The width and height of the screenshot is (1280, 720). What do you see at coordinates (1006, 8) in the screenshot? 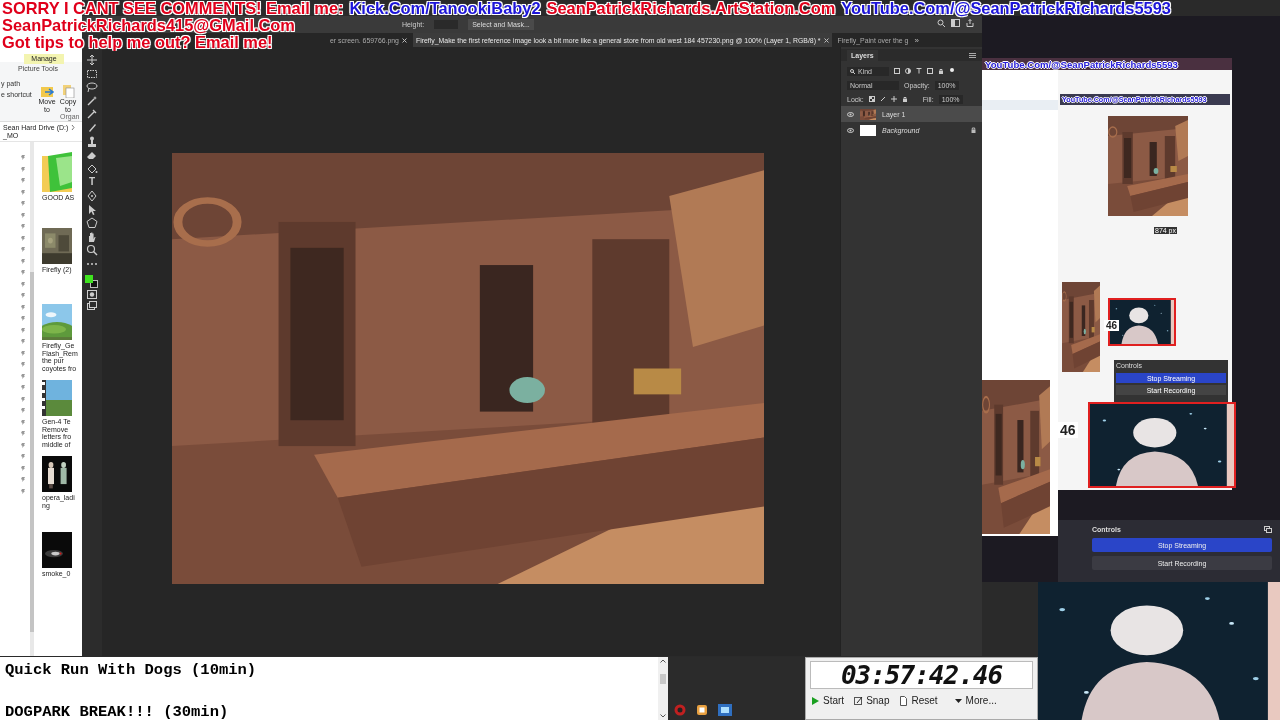
I see `overlay-text: YouTube.Com/@SeanPatrickRichards5593` at bounding box center [1006, 8].